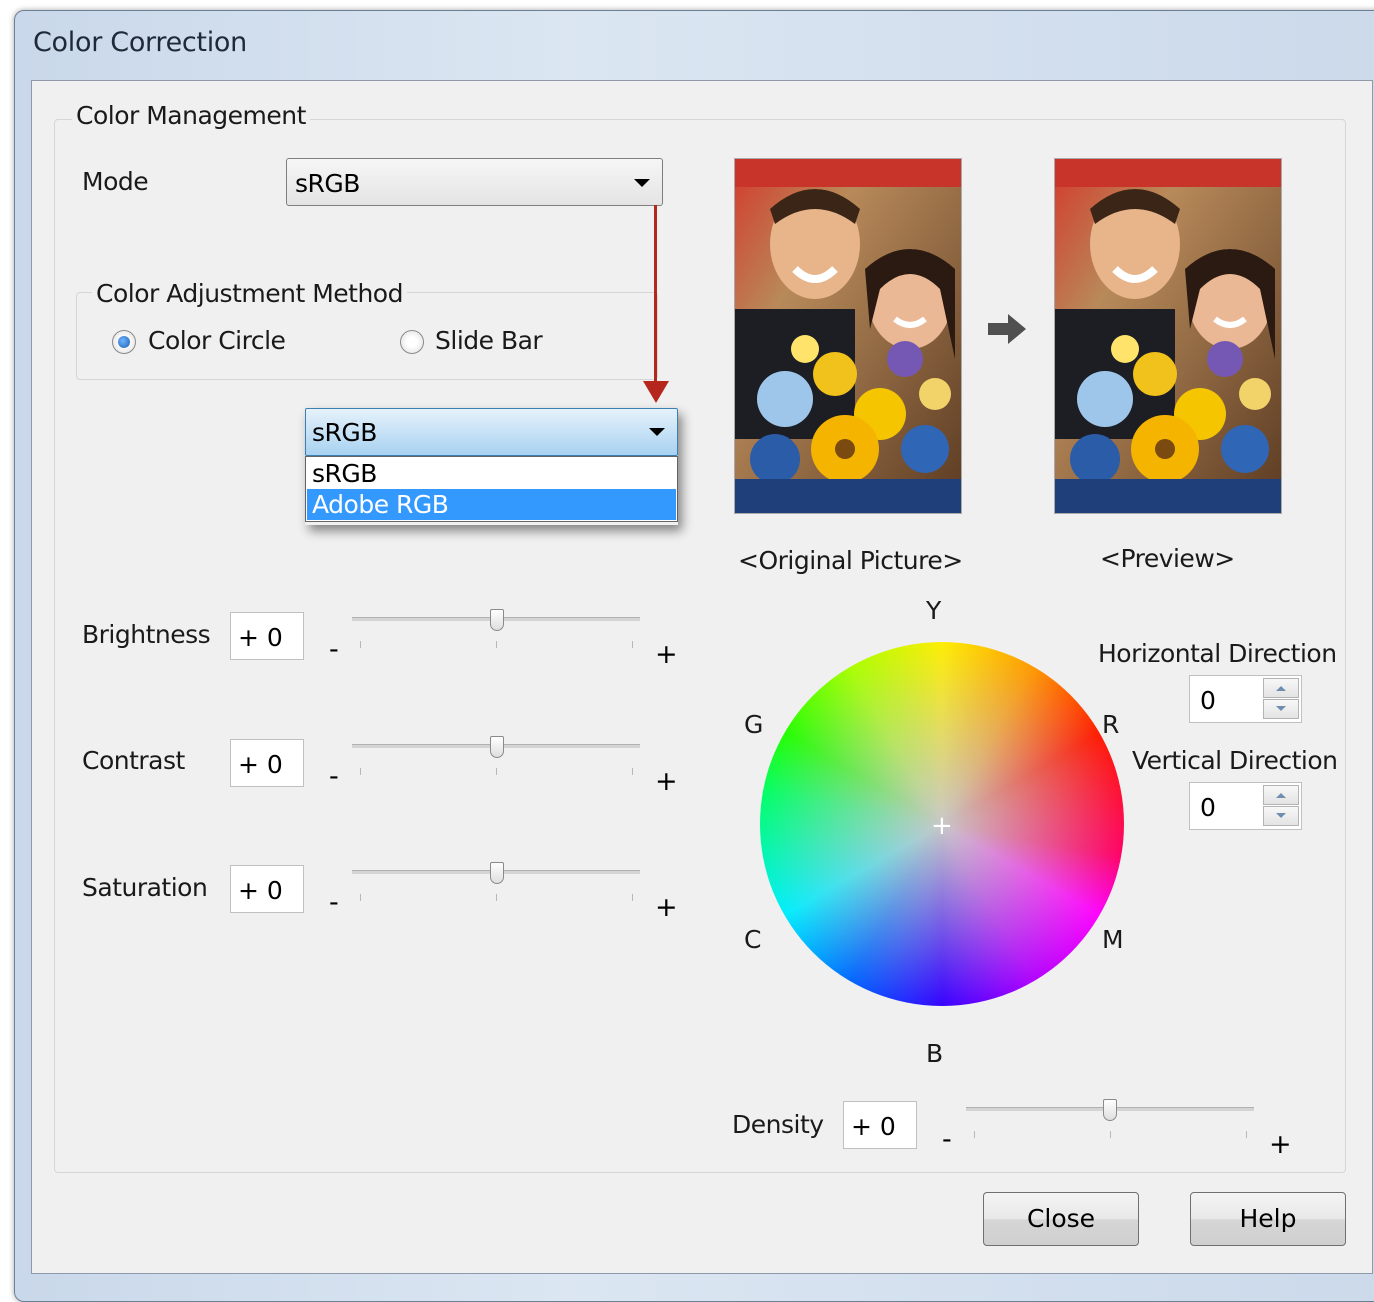 The height and width of the screenshot is (1302, 1374). Describe the element at coordinates (115, 181) in the screenshot. I see `mode-label: Mode` at that location.